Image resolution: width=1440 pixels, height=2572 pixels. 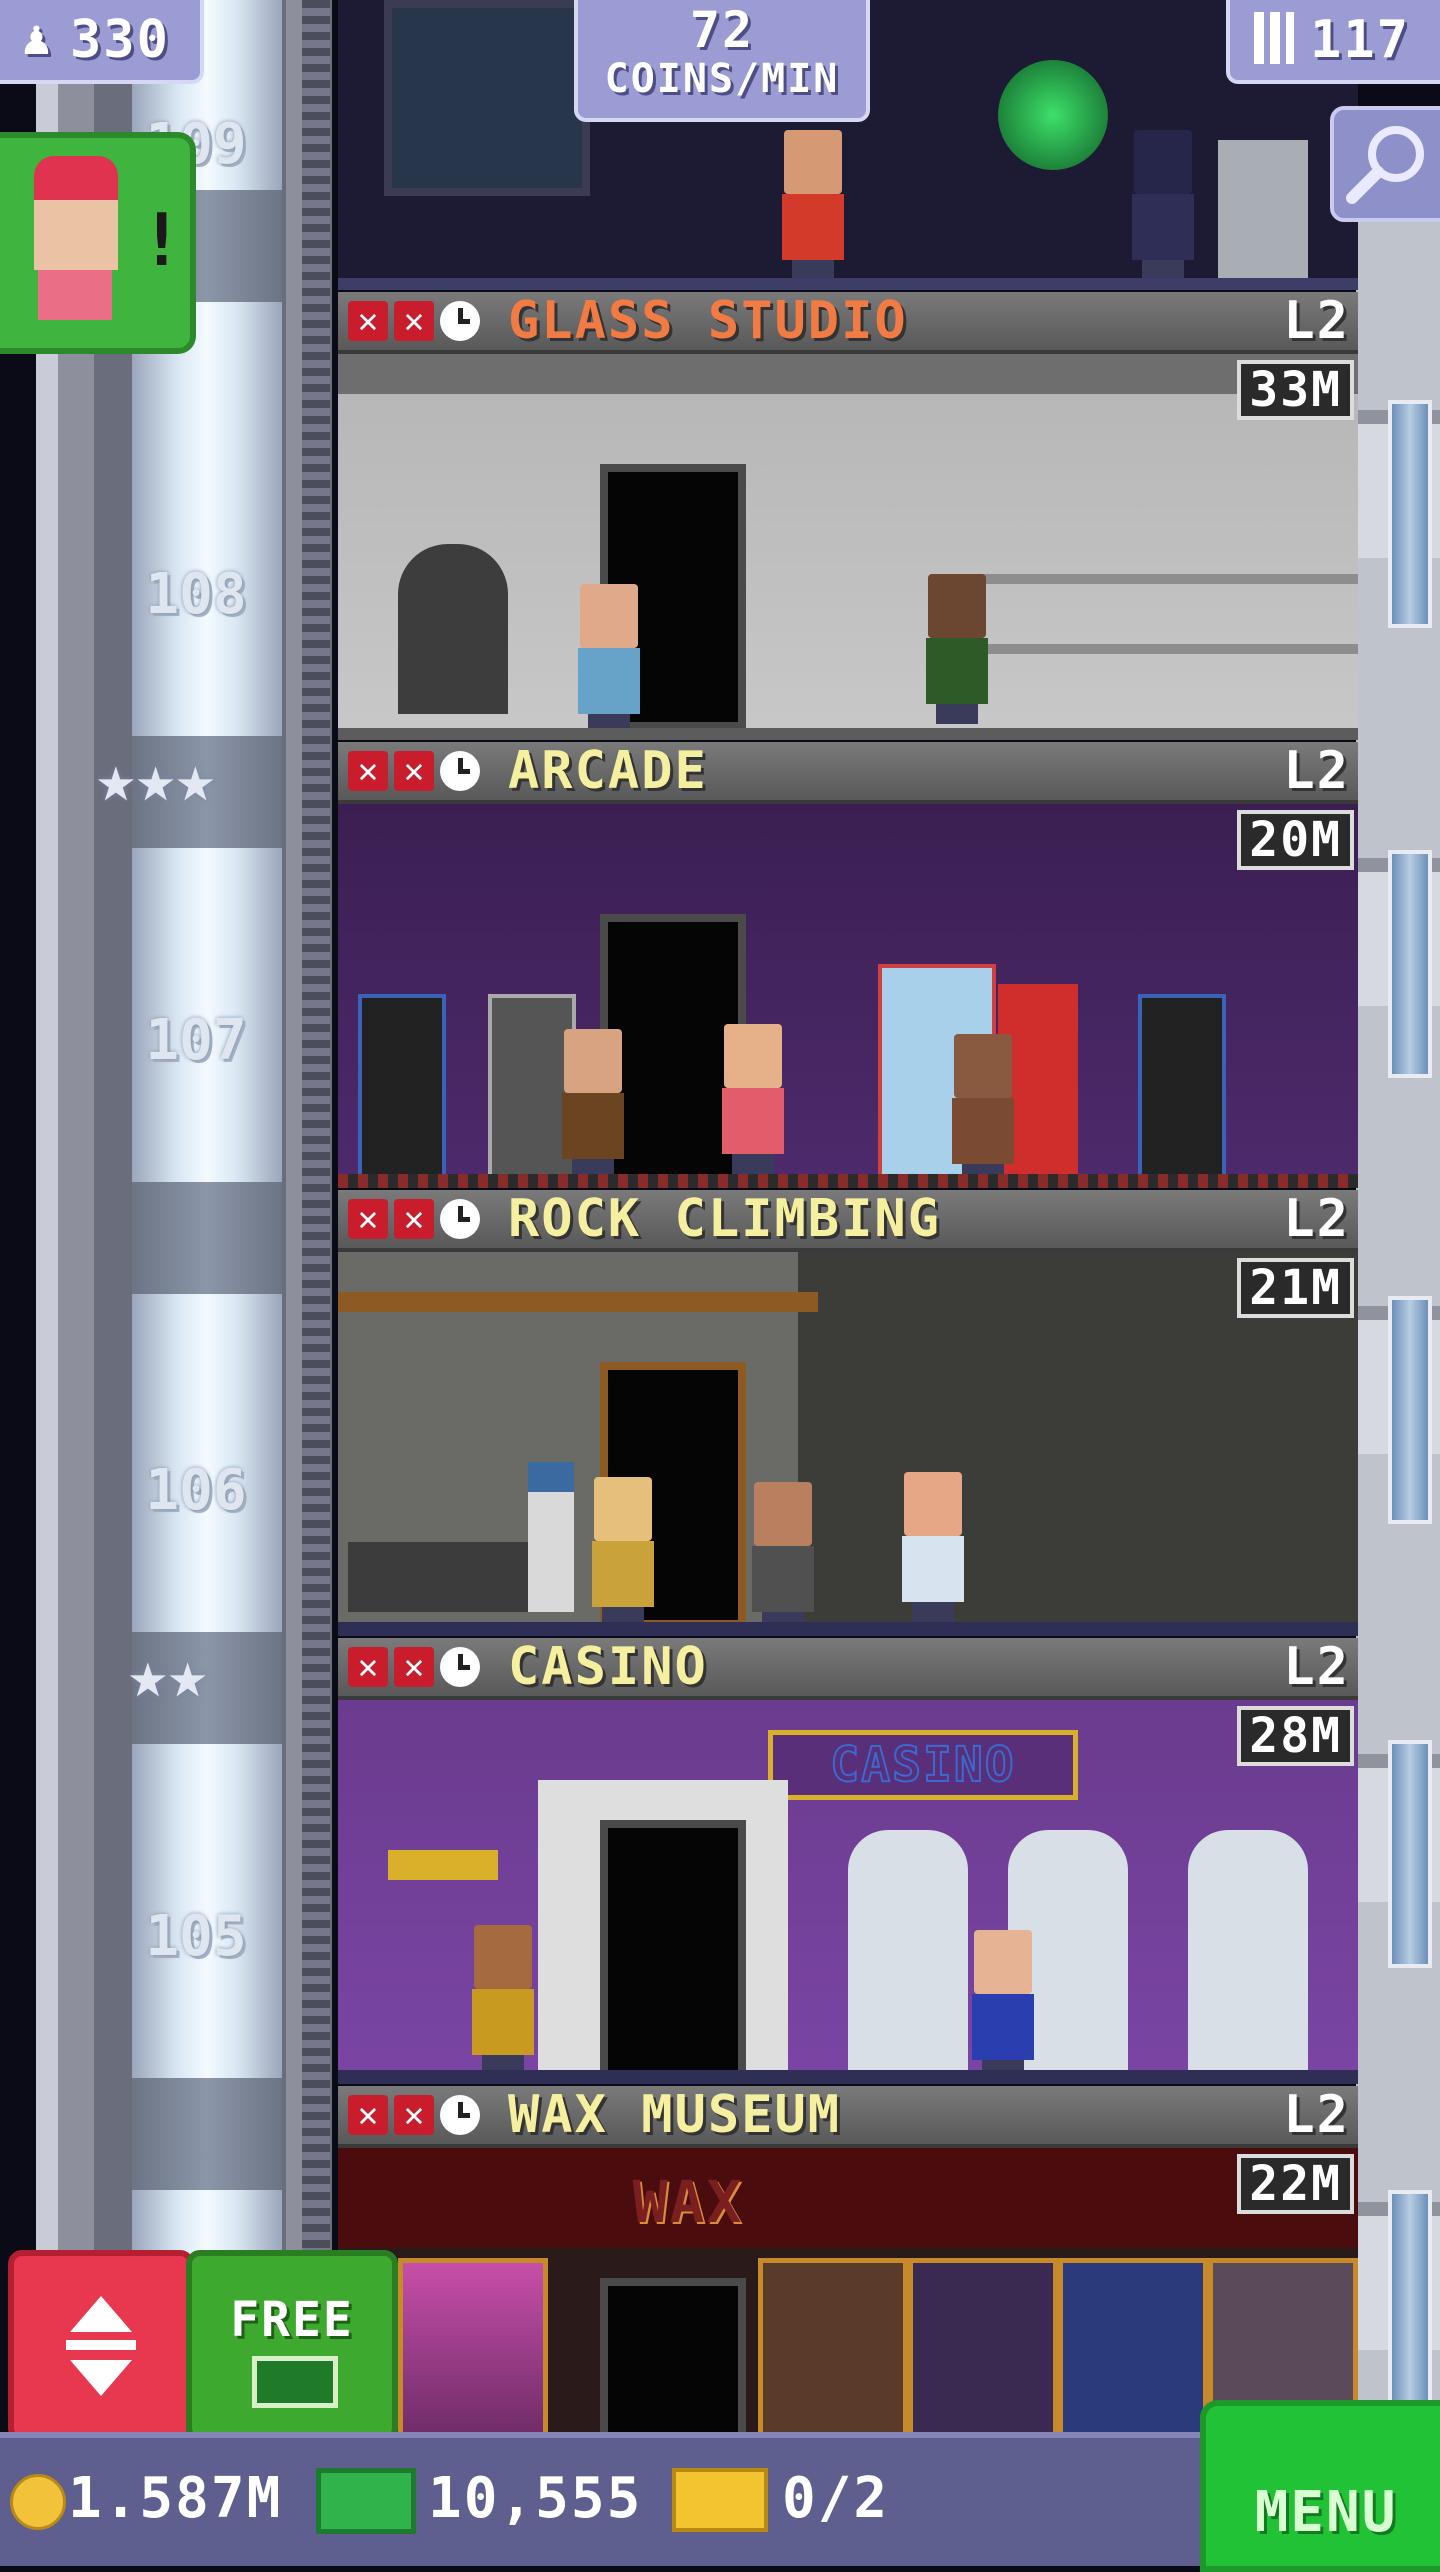 I want to click on wood-beam, so click(x=578, y=1302).